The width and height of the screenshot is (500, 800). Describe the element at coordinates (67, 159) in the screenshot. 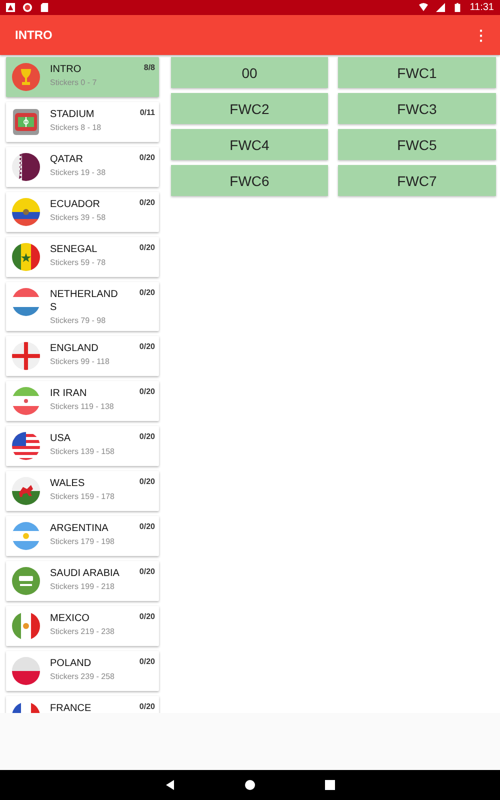

I see `section-name: QATAR` at that location.